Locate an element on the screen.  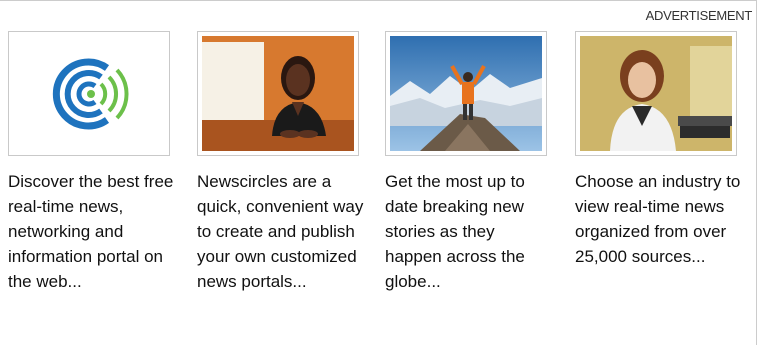
hiker-on-mountain-photo-icon is located at coordinates (466, 93).